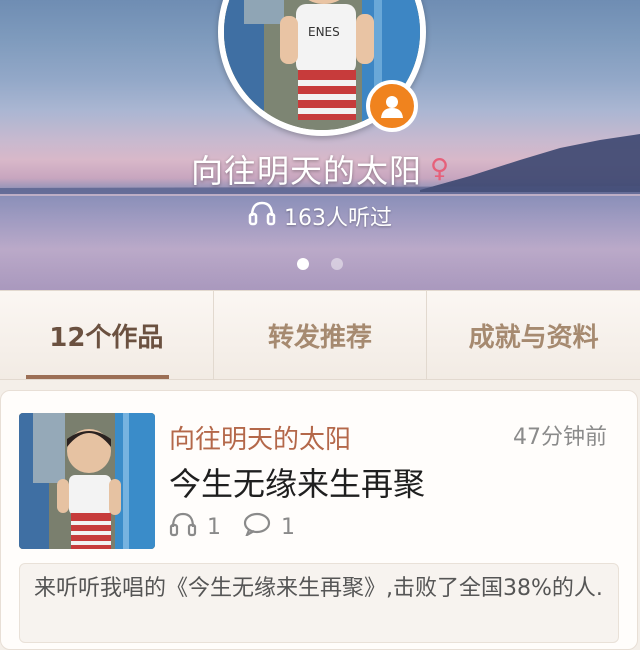 The height and width of the screenshot is (650, 640). Describe the element at coordinates (106, 337) in the screenshot. I see `tab-works-label: 12个作品` at that location.